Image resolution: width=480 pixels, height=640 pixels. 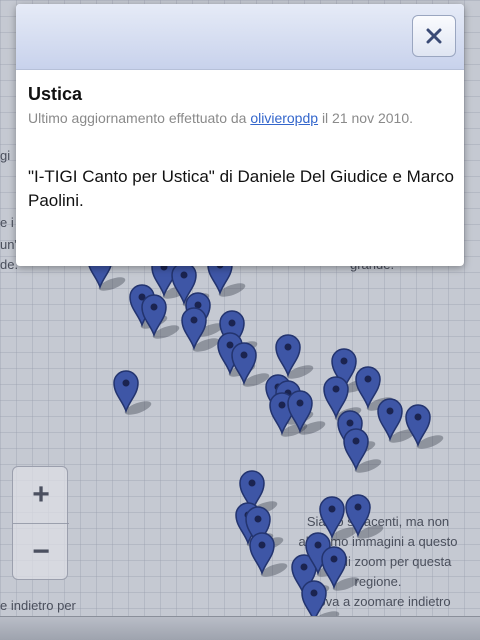 What do you see at coordinates (367, 118) in the screenshot?
I see `meta-suffix: il 21 nov 2010.` at bounding box center [367, 118].